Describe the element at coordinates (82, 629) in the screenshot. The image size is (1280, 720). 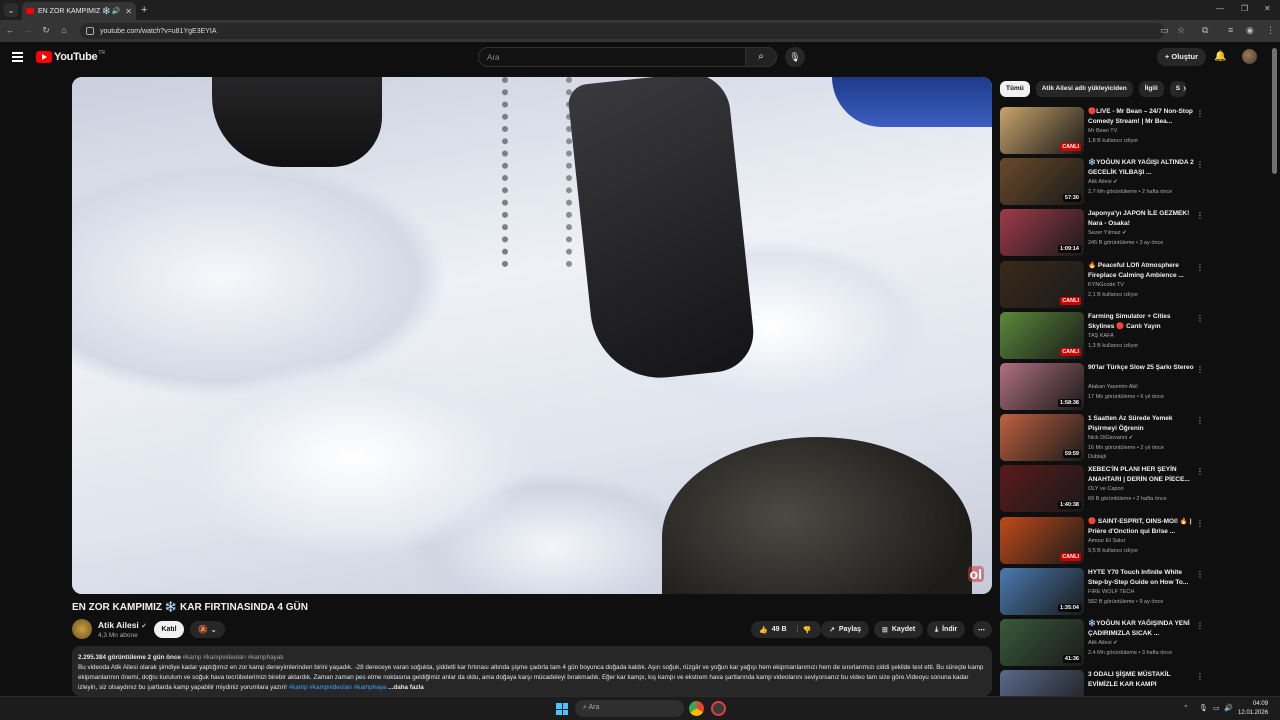
I see `channel-avatar` at that location.